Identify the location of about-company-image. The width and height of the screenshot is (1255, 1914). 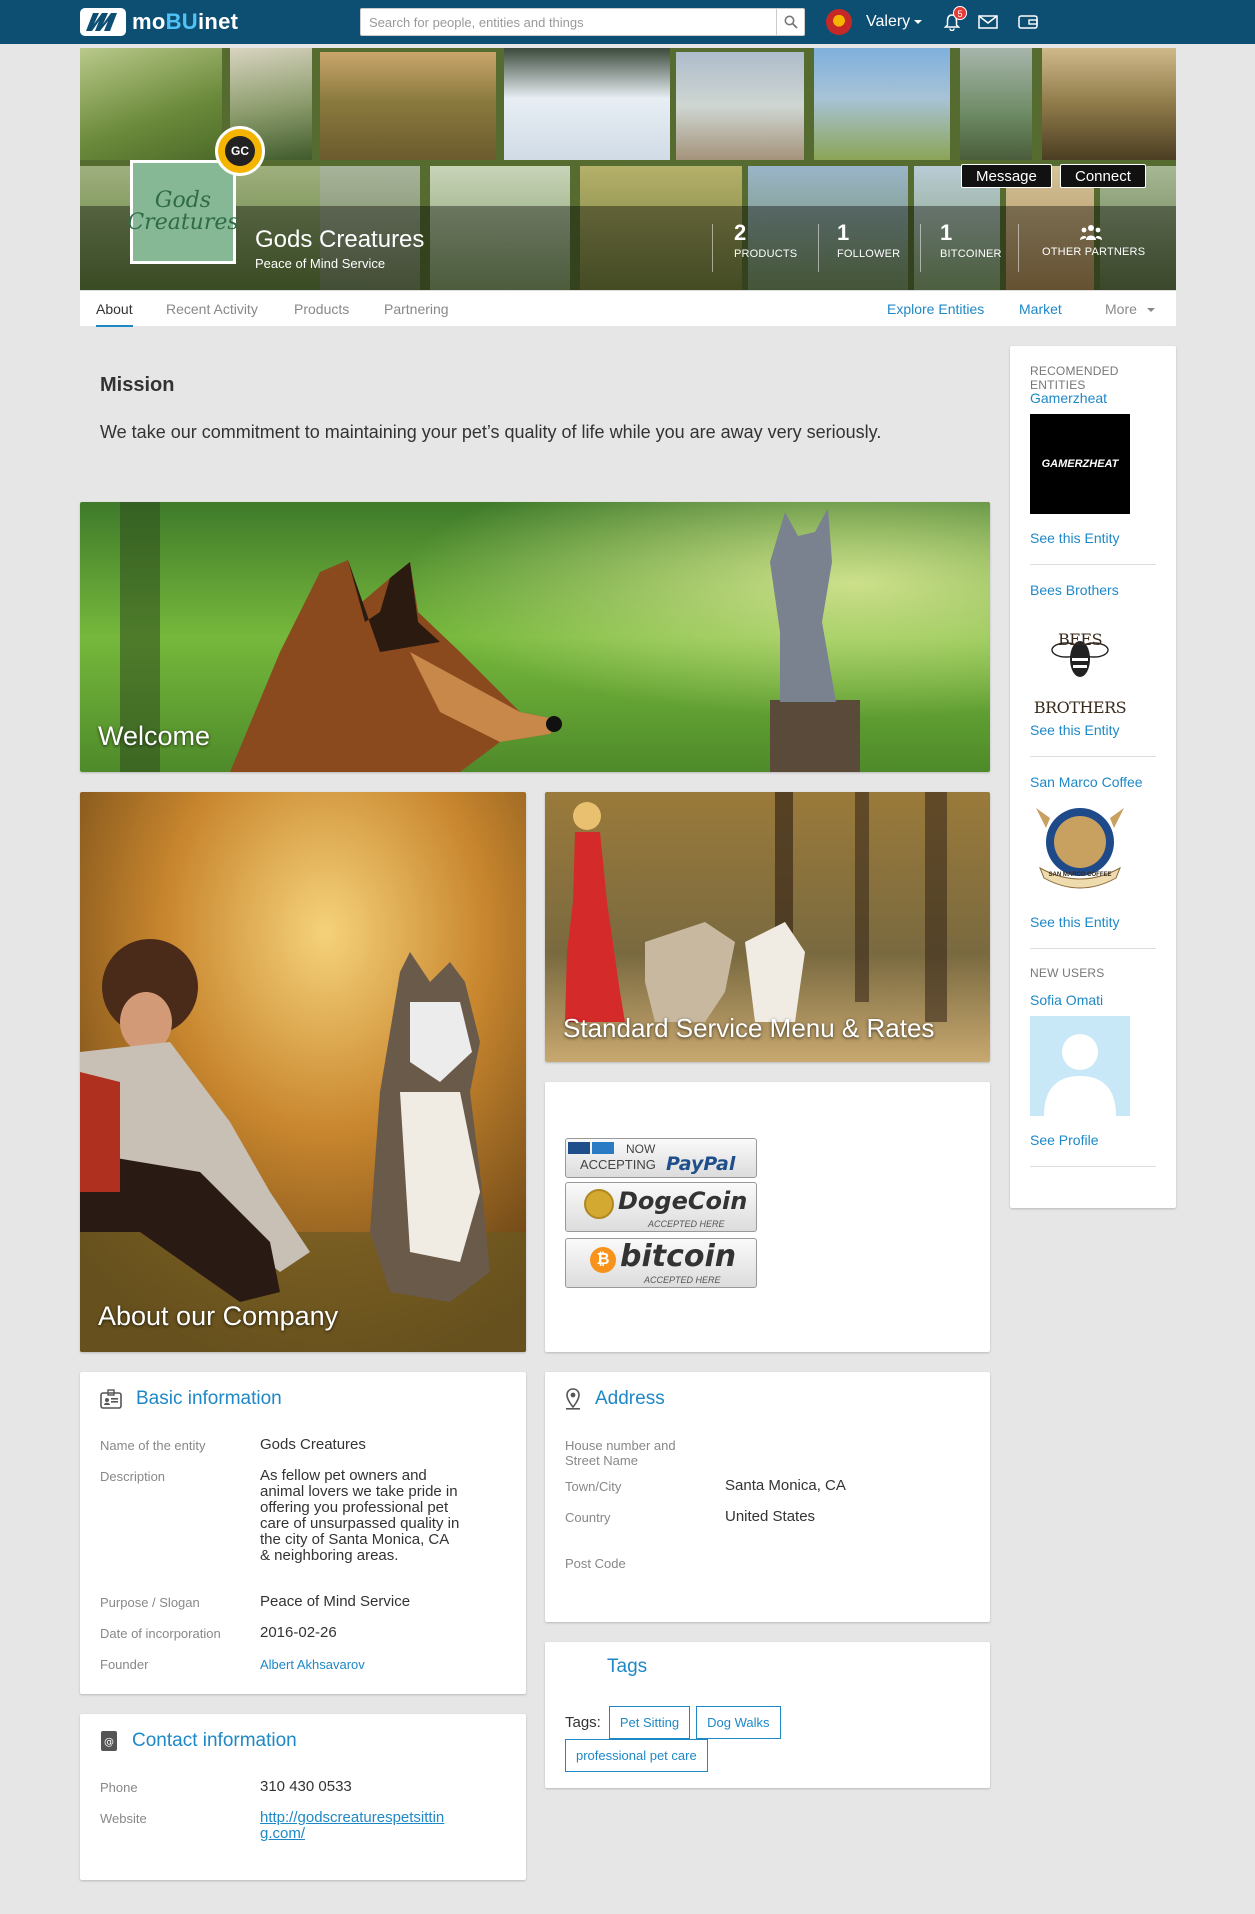
(303, 1072).